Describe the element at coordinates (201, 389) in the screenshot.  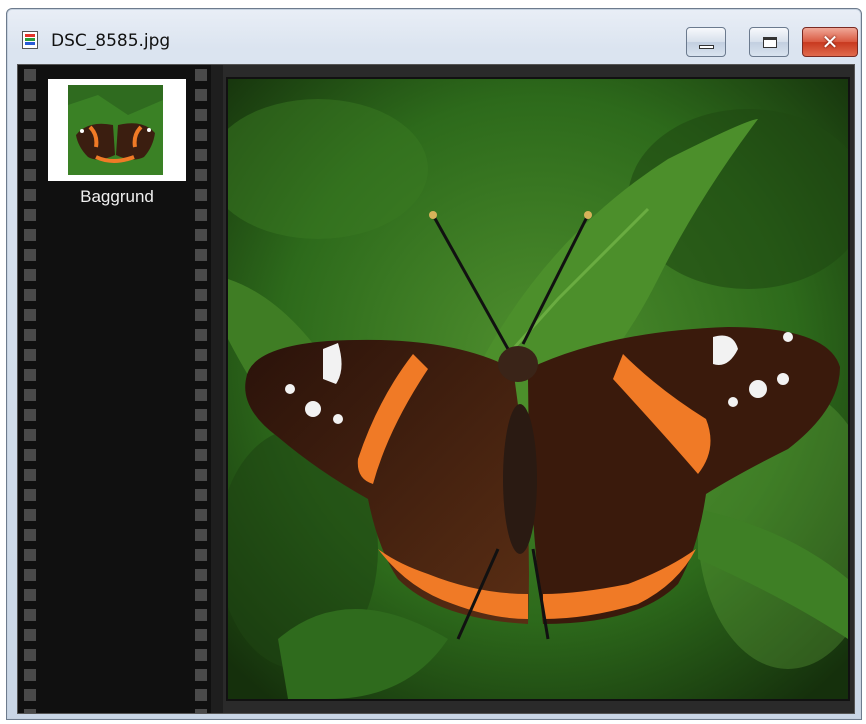
I see `film-perforation-right` at that location.